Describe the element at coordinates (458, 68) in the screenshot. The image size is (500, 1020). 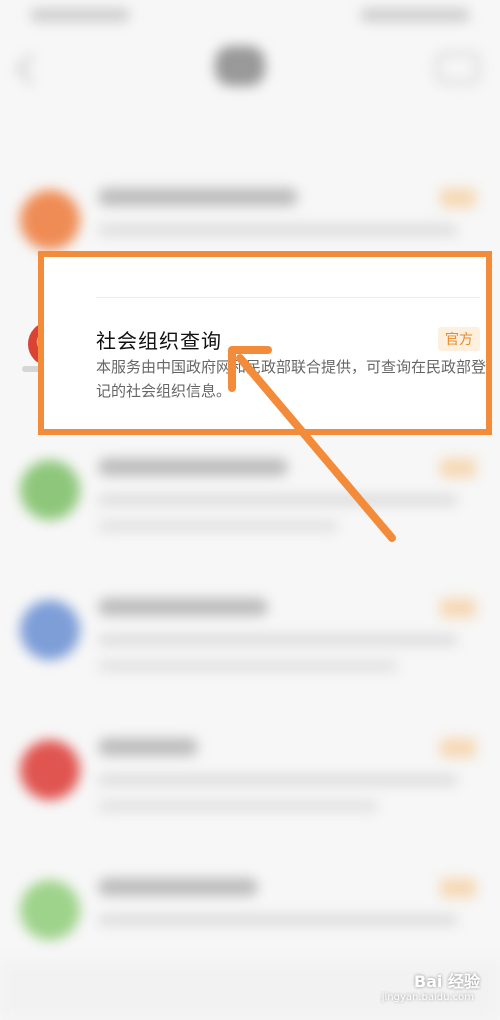
I see `more-icon` at that location.